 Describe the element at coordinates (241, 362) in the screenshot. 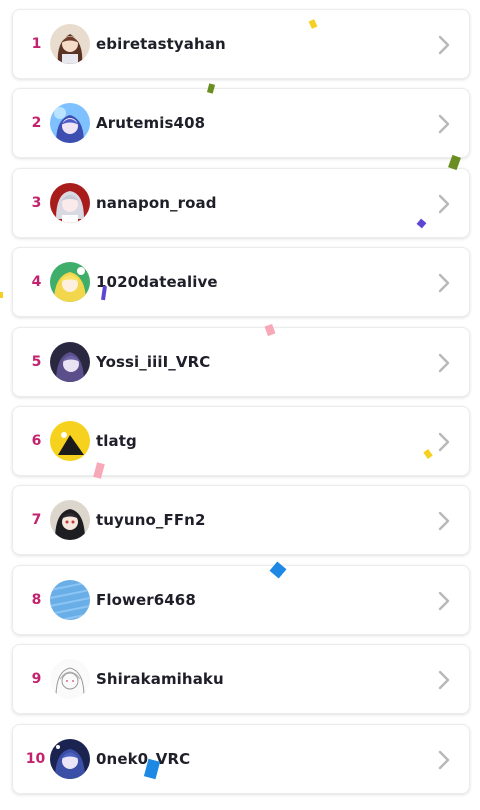

I see `ranking-row: 5 Yossi_iiiI_VRC` at that location.